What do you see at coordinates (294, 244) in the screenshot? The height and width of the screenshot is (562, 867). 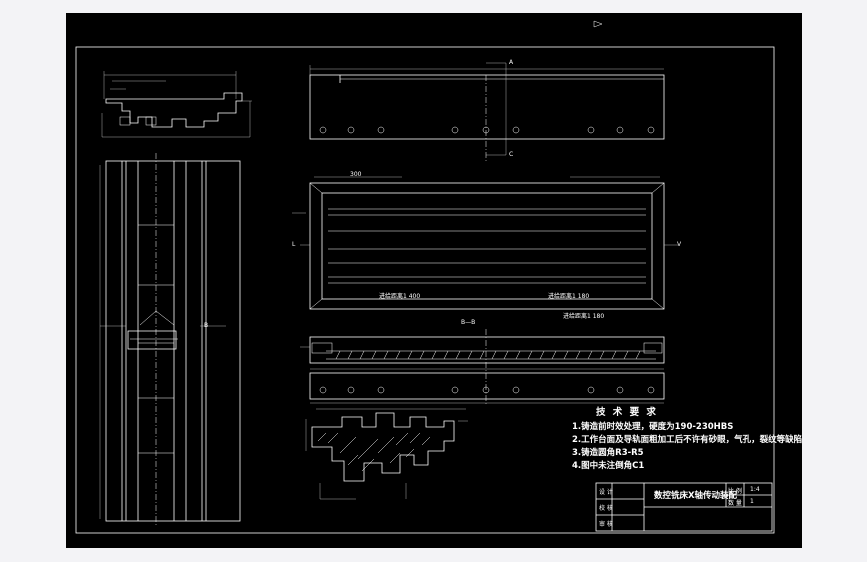 I see `label-l: L` at bounding box center [294, 244].